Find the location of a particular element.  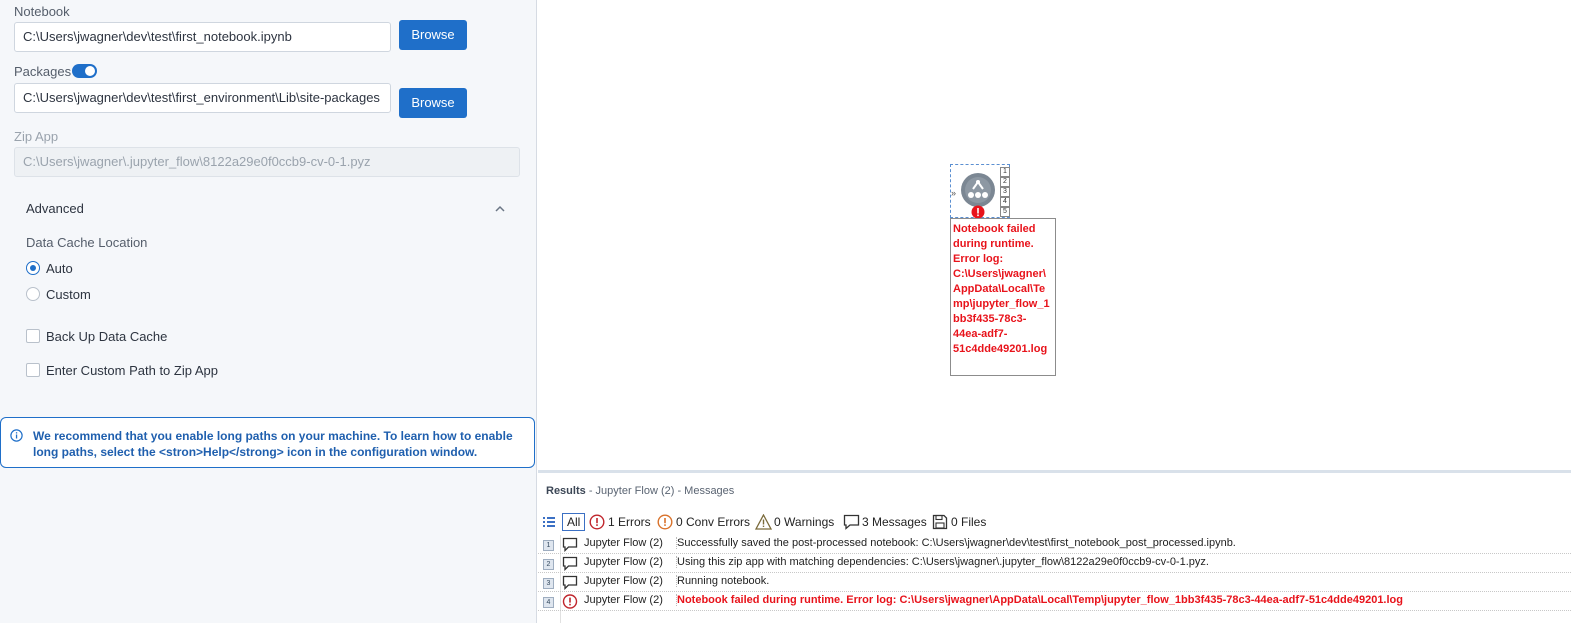

filter-conv-errors: 0 Conv Errors is located at coordinates (713, 522).